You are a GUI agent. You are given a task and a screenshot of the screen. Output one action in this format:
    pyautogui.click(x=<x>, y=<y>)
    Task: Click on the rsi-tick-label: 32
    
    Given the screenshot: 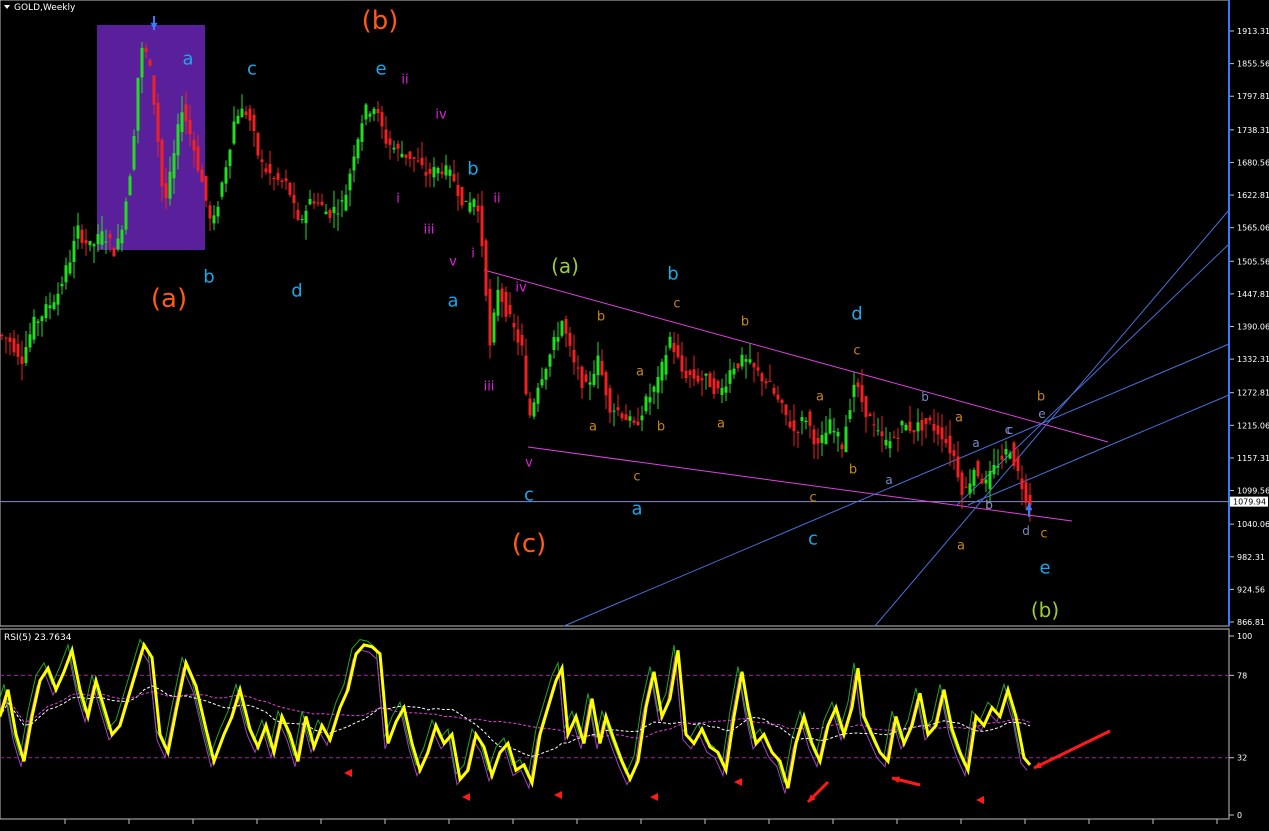 What is the action you would take?
    pyautogui.click(x=1242, y=758)
    